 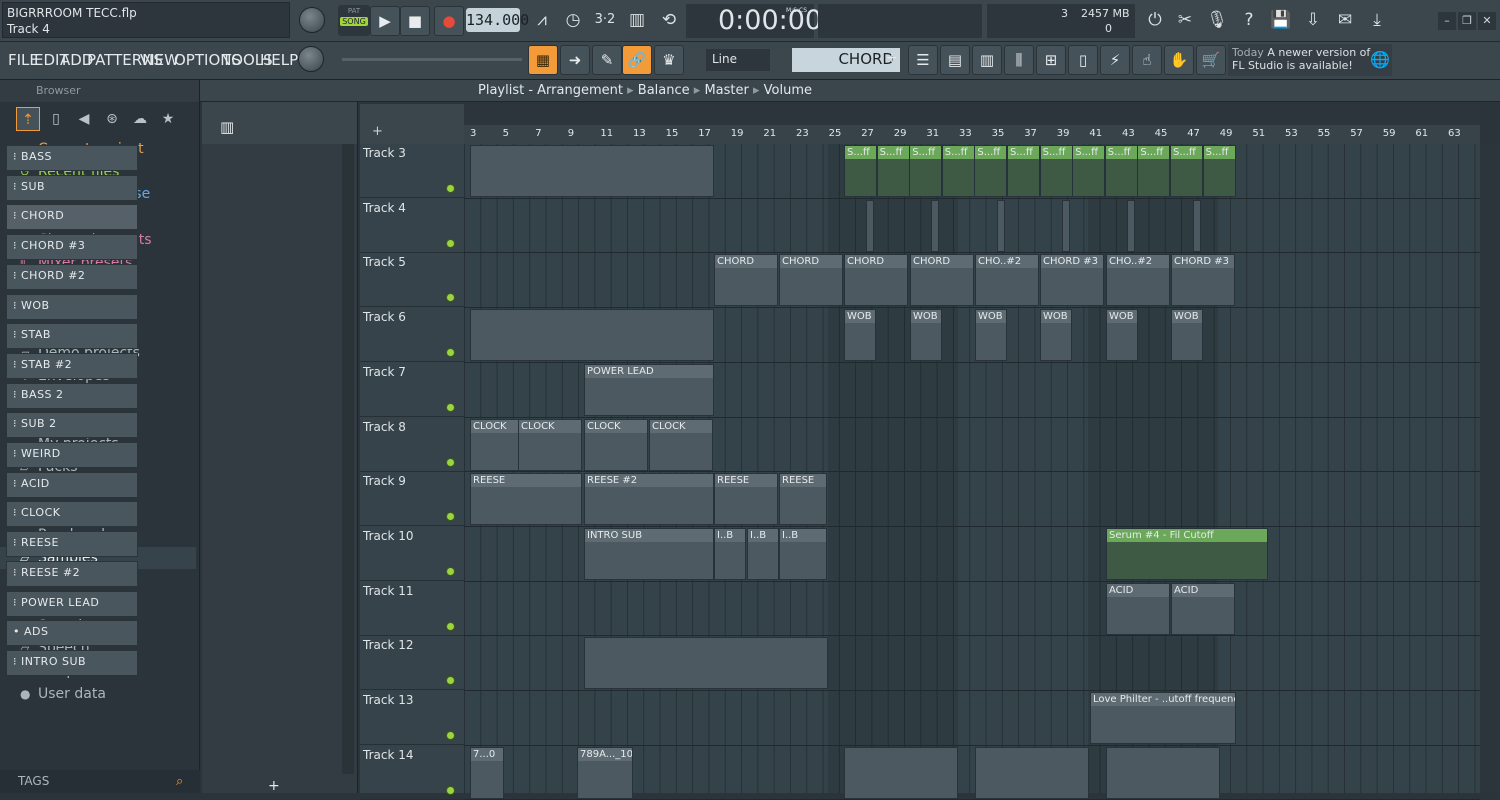 What do you see at coordinates (649, 553) in the screenshot?
I see `playlist-clip: INTRO SUB` at bounding box center [649, 553].